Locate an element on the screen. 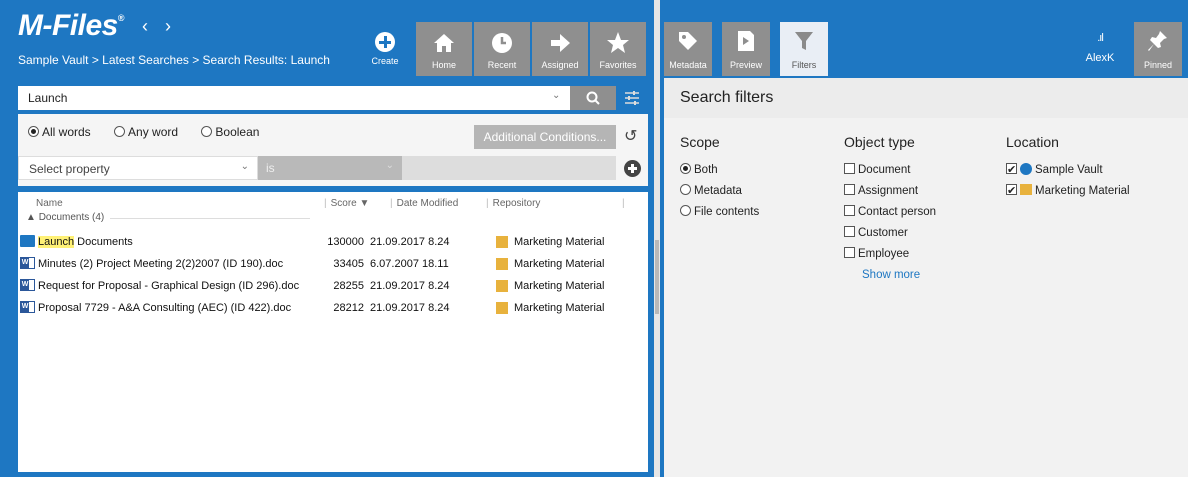 Image resolution: width=1188 pixels, height=477 pixels. column-header-score: | Score ▼ is located at coordinates (346, 203).